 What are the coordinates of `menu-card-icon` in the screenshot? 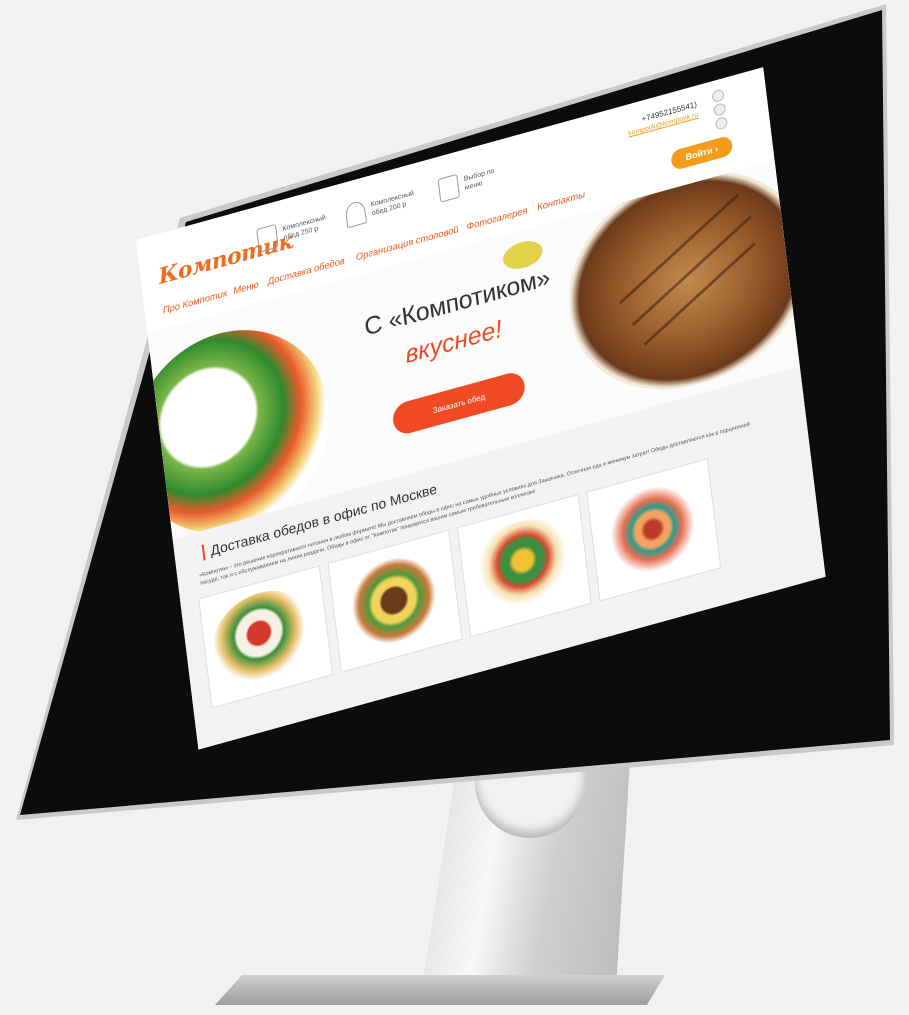 It's located at (449, 188).